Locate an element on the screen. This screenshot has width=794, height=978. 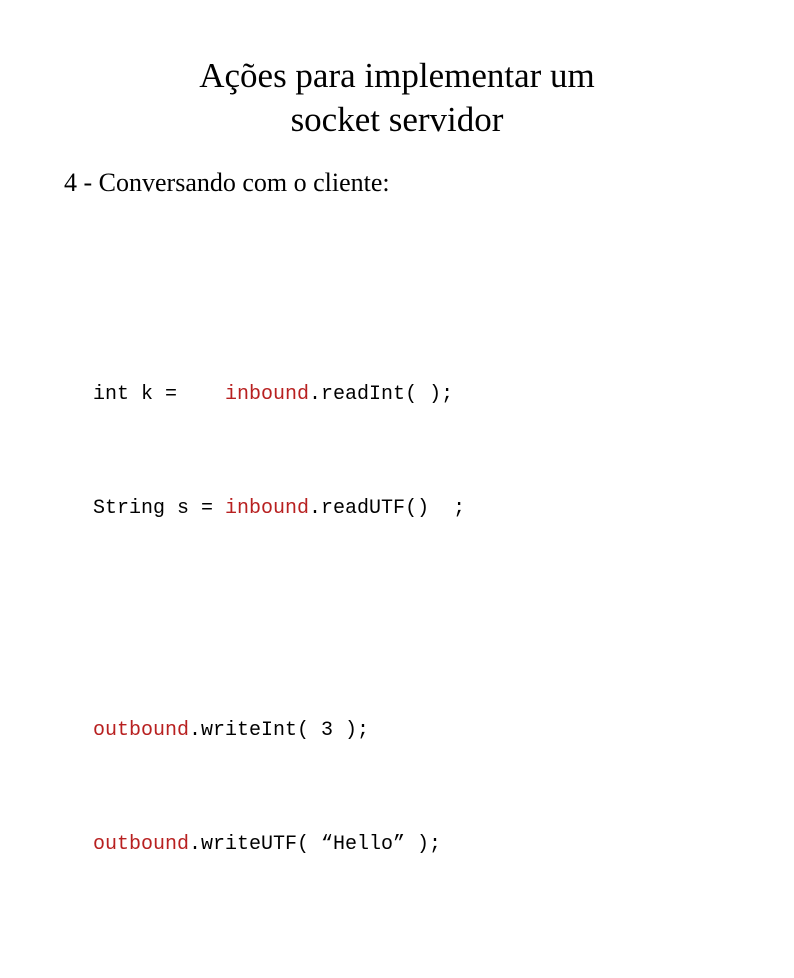
code-token: .readInt( ); is located at coordinates (381, 394).